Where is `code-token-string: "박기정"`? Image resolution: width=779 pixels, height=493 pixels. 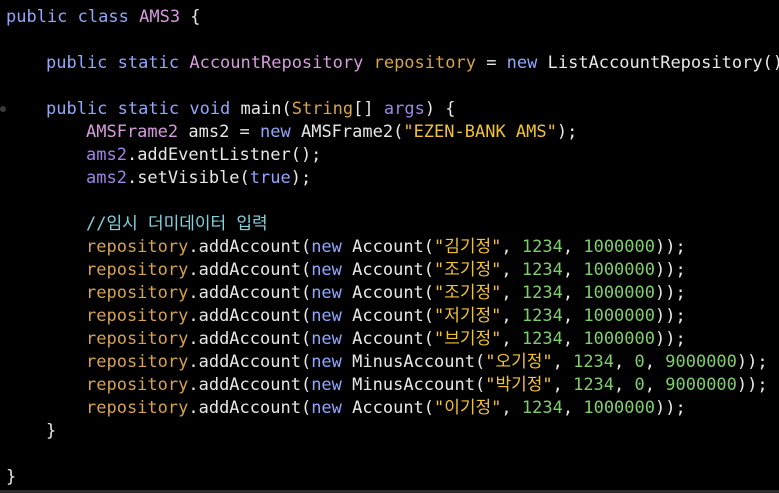 code-token-string: "박기정" is located at coordinates (519, 385).